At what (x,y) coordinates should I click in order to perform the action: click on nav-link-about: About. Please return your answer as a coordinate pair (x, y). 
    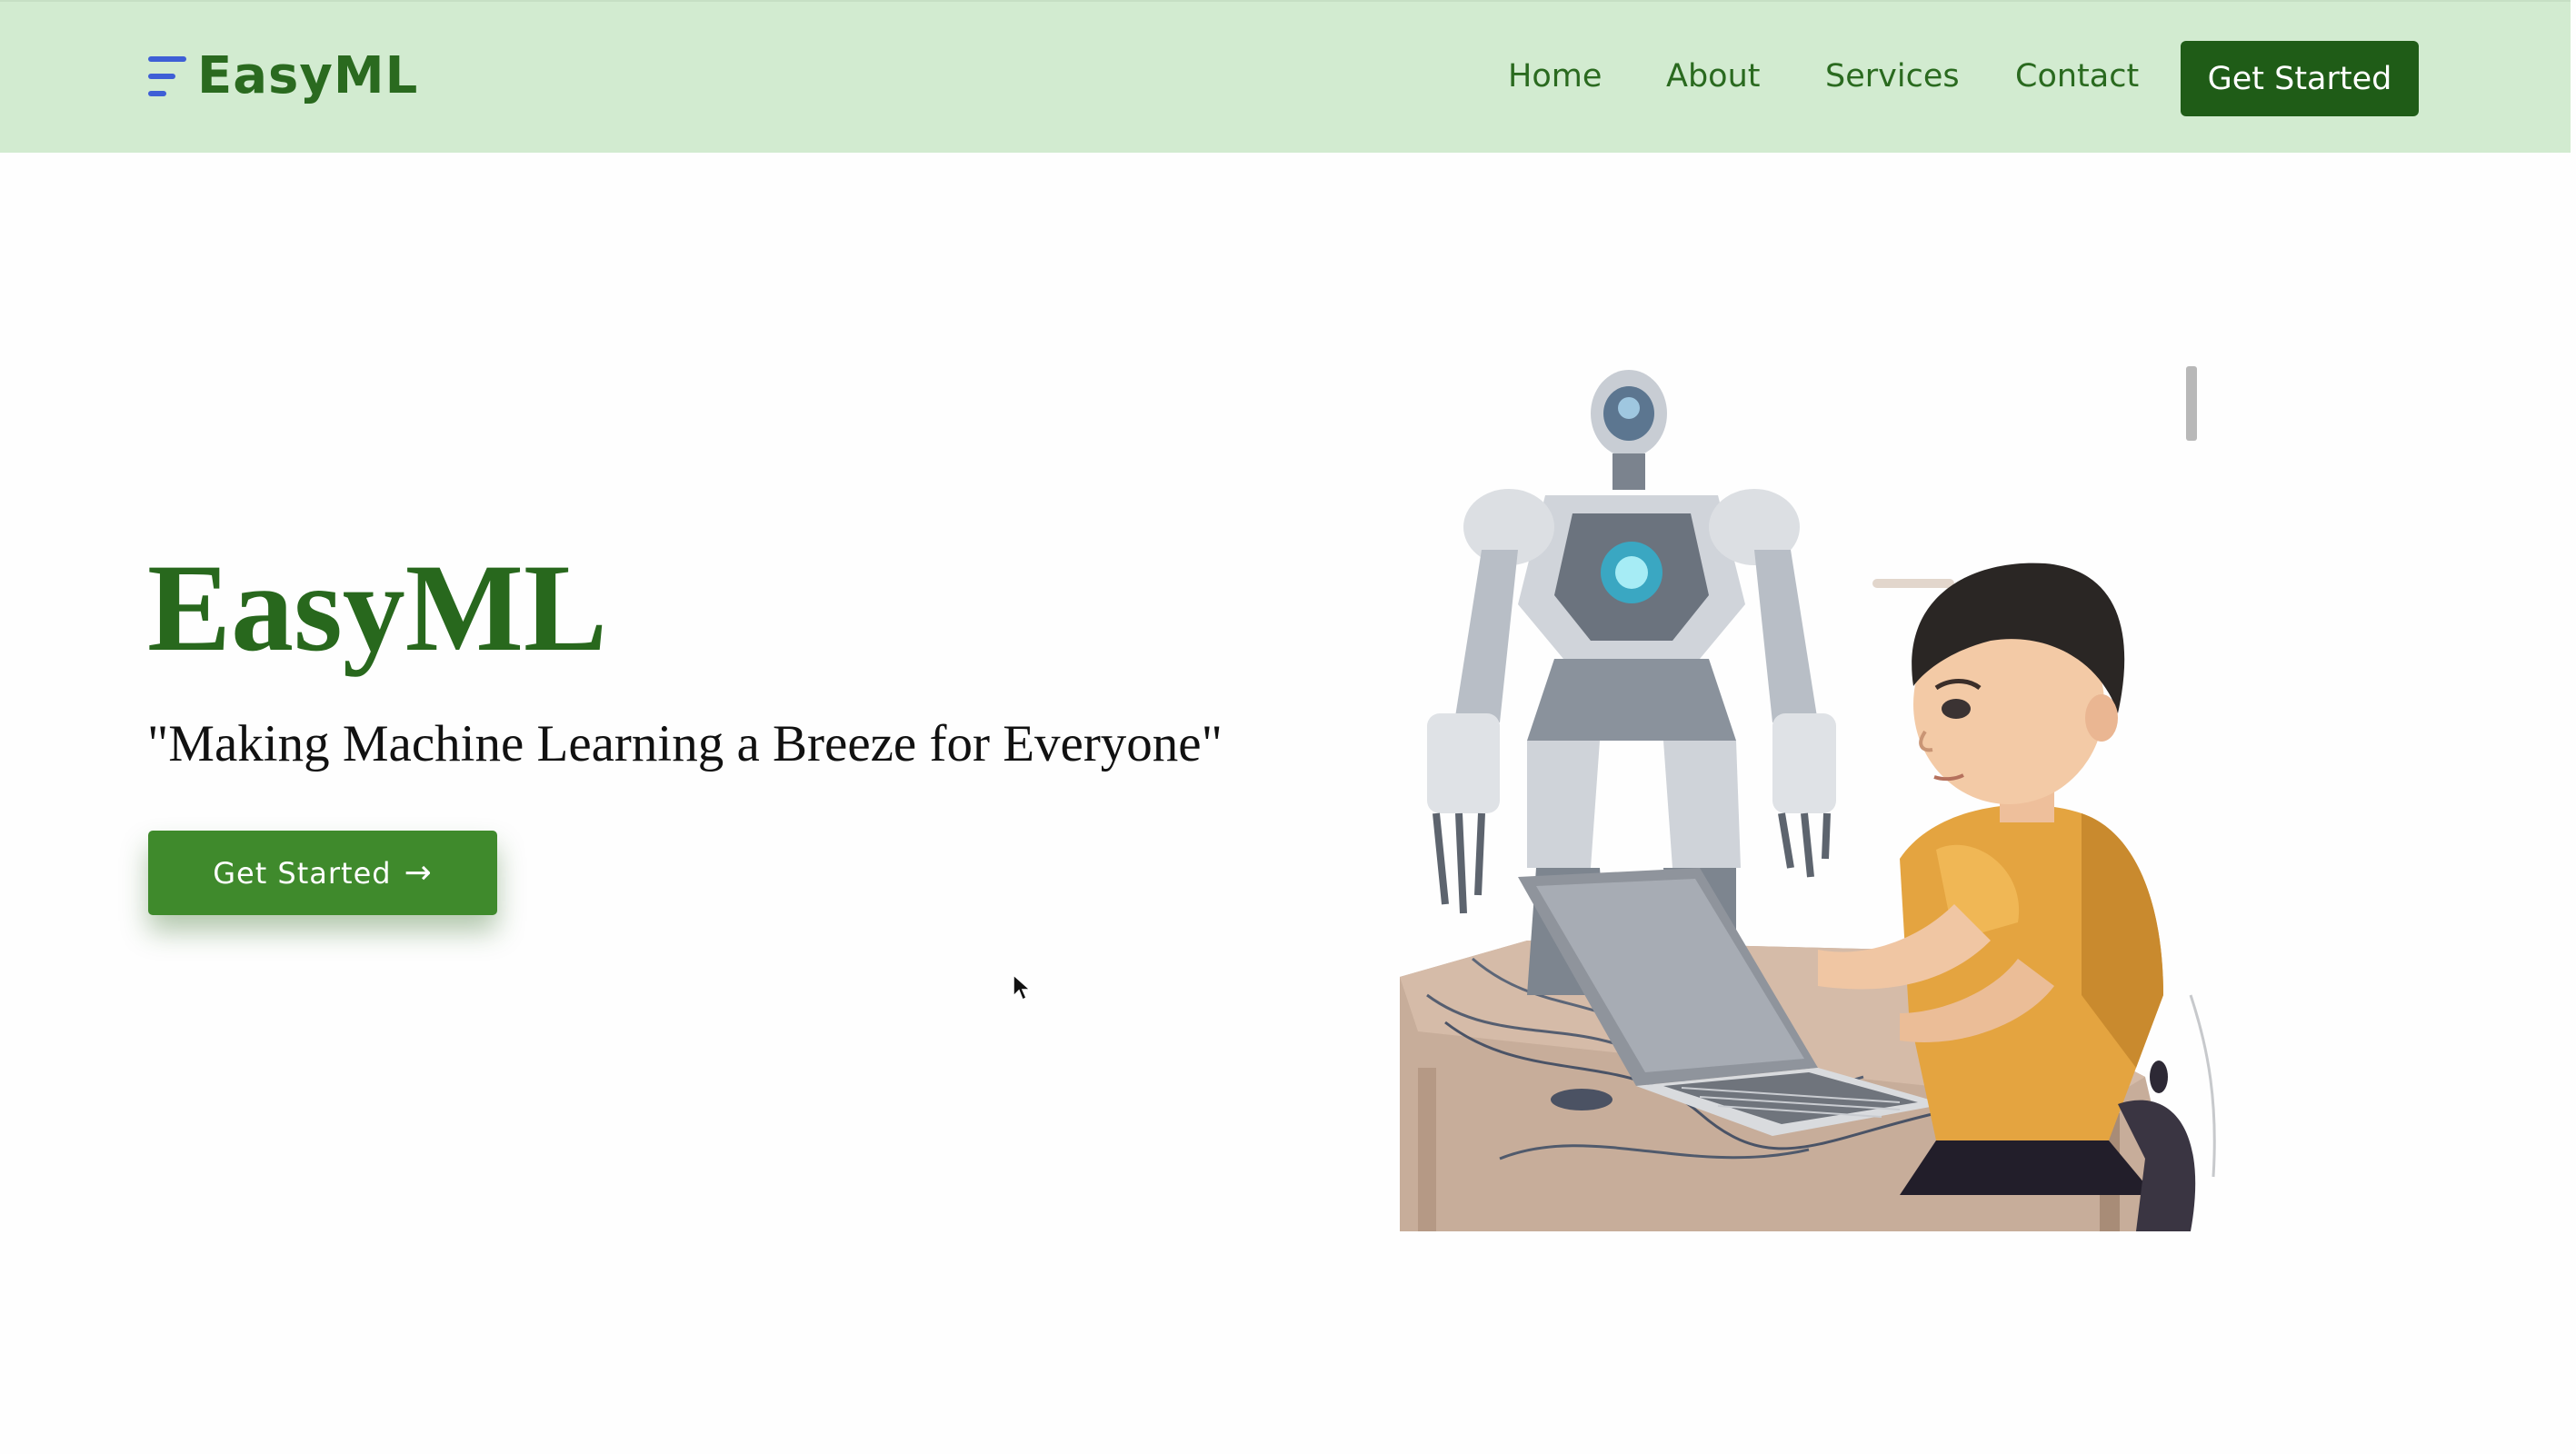
    Looking at the image, I should click on (1713, 76).